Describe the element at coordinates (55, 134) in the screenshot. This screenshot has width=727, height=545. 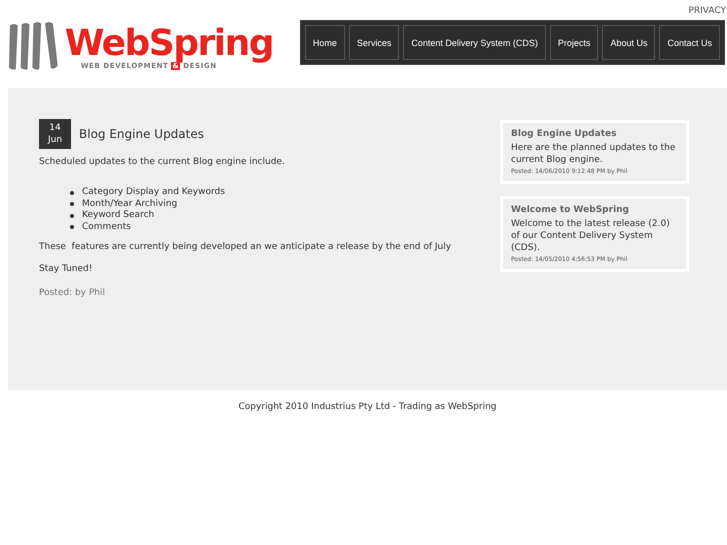
I see `date-badge: 14 Jun` at that location.